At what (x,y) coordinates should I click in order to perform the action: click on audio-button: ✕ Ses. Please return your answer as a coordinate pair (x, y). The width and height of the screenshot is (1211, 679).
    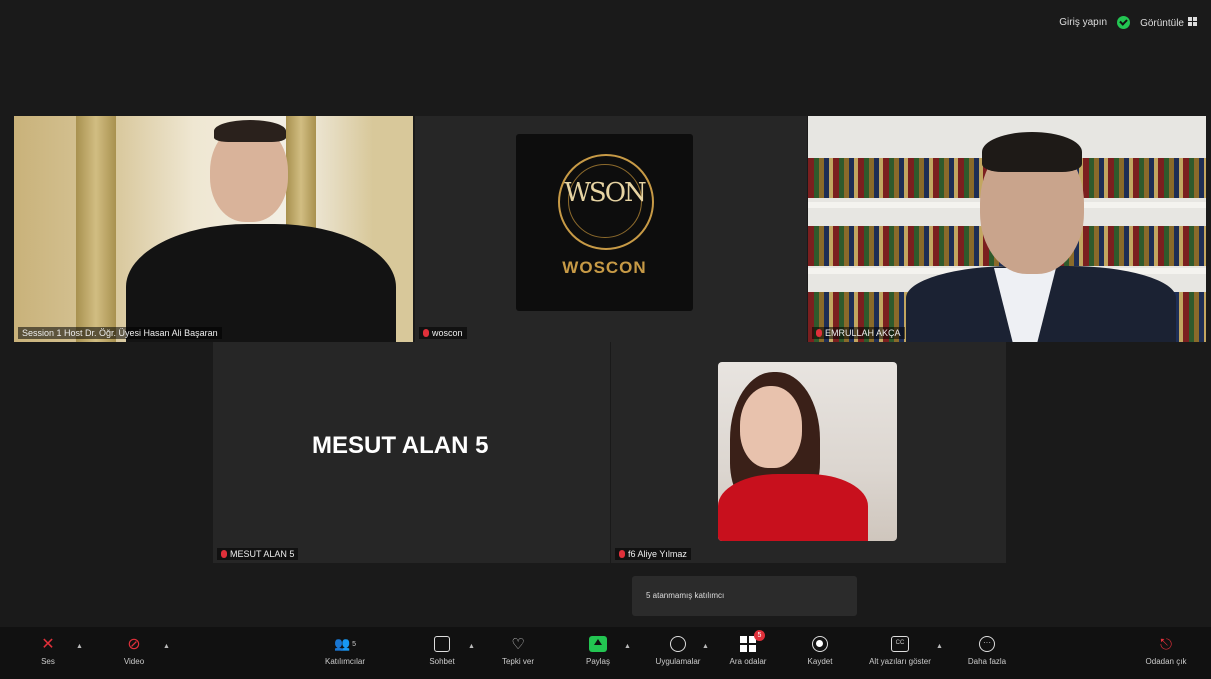
    Looking at the image, I should click on (48, 648).